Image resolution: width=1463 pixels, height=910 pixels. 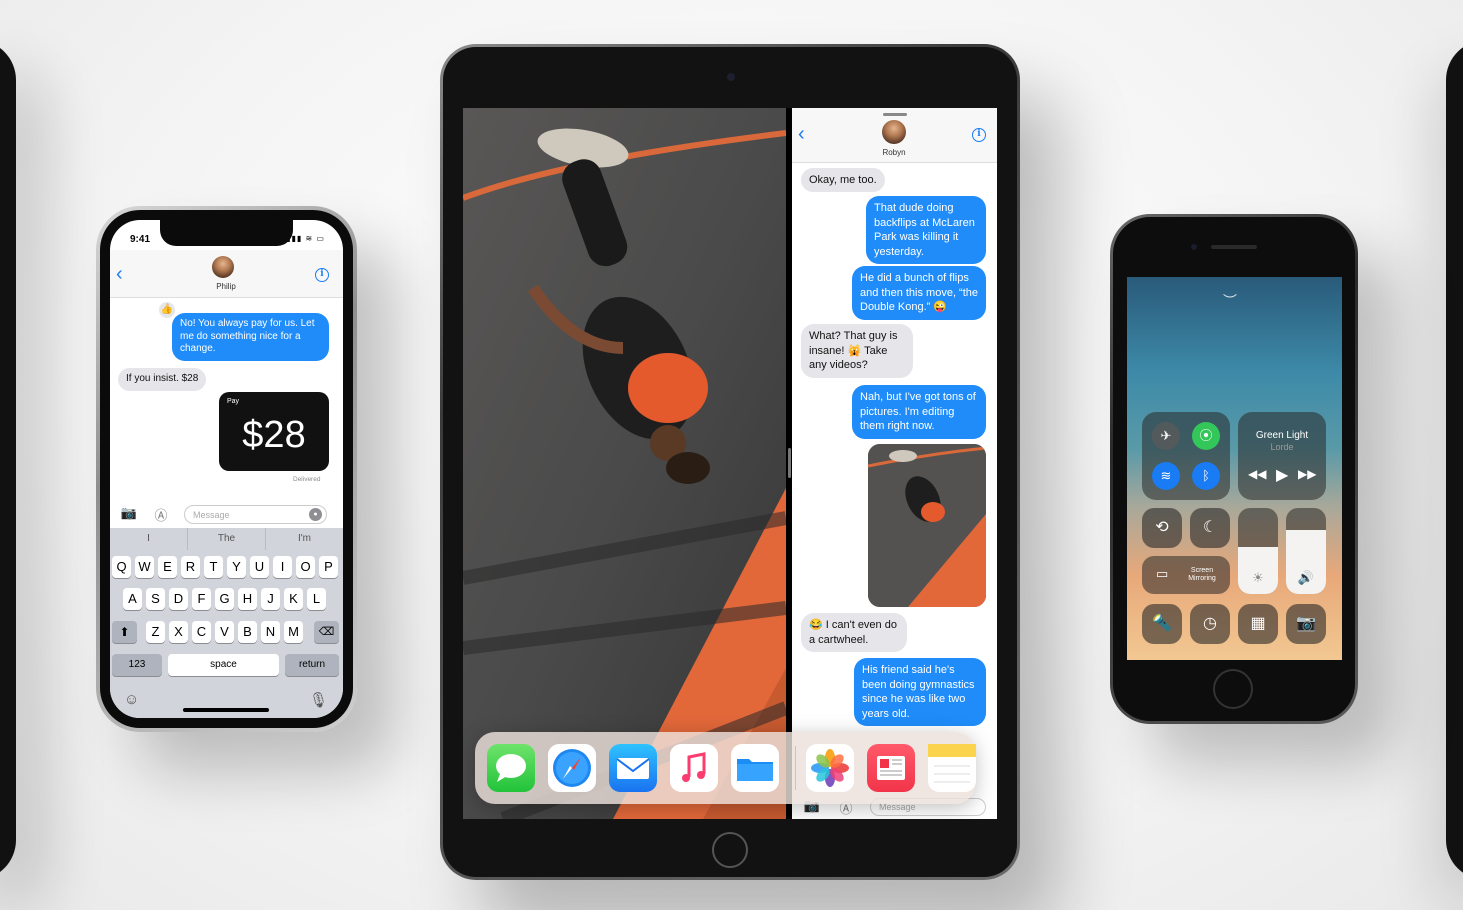 I want to click on delete-key-icon: ⌫, so click(x=326, y=632).